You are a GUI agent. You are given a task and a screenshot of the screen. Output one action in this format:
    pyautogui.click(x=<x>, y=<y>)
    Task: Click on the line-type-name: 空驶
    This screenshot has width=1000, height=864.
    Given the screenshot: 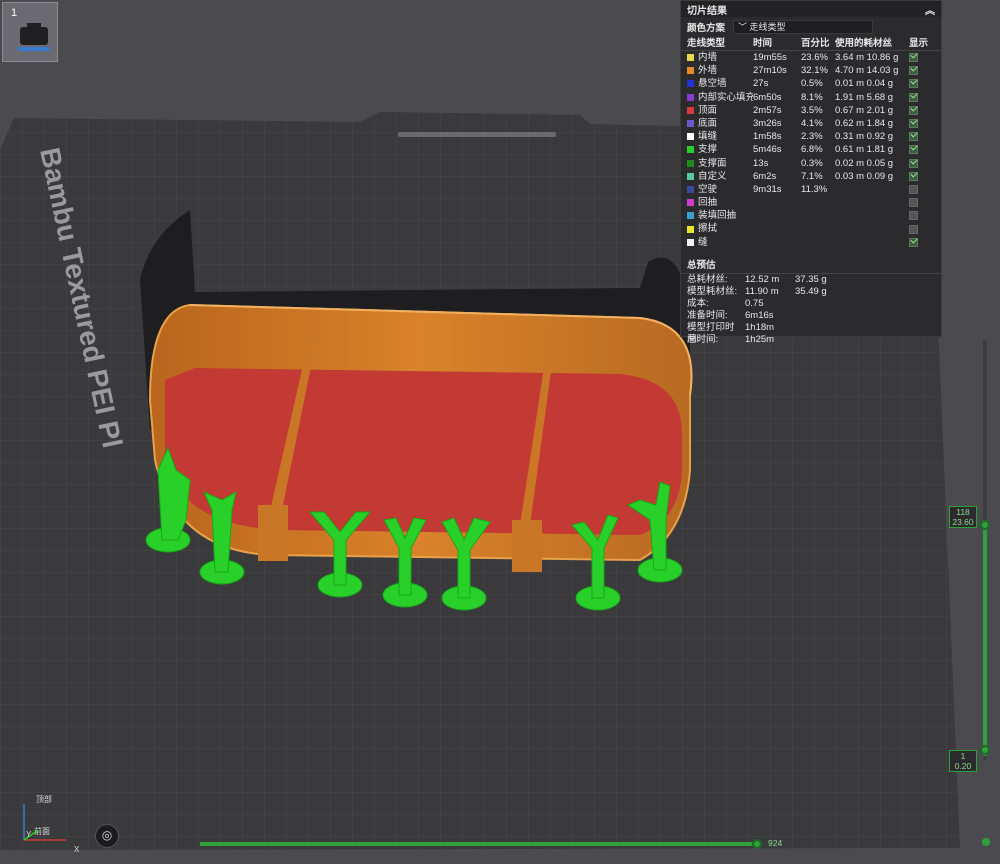 What is the action you would take?
    pyautogui.click(x=720, y=189)
    